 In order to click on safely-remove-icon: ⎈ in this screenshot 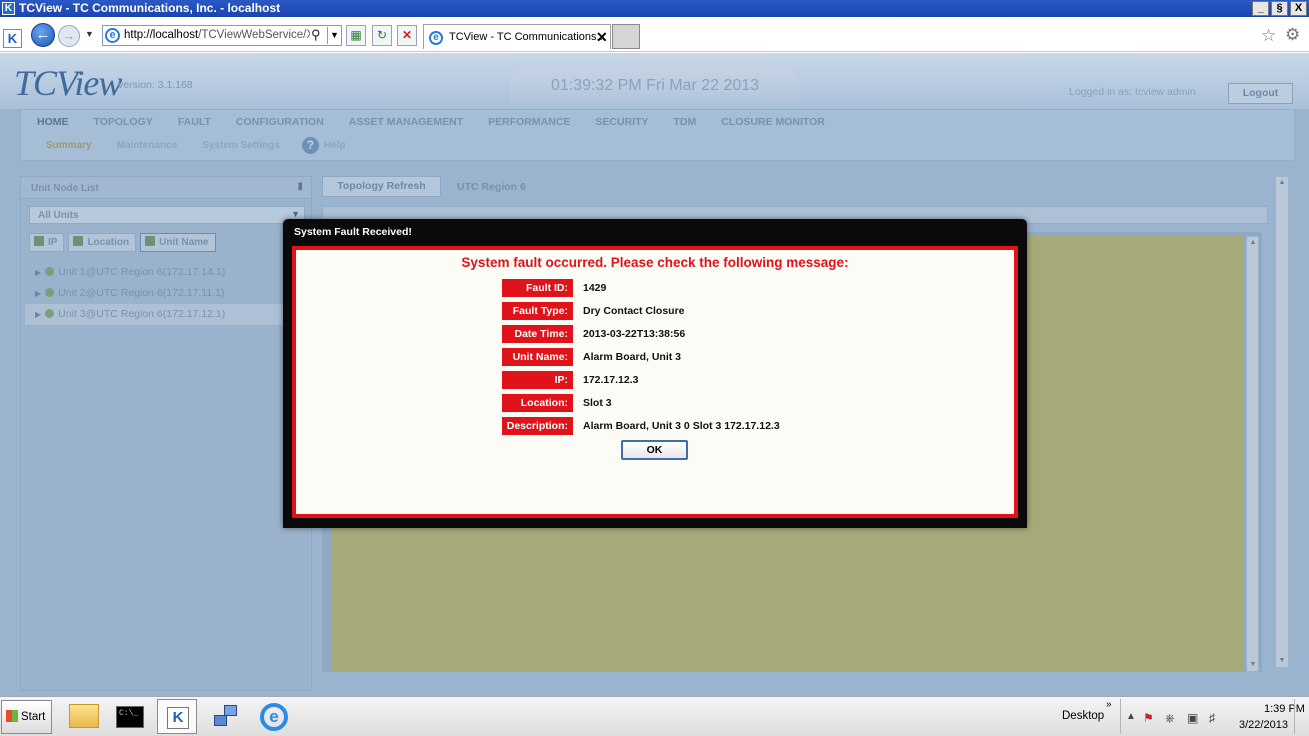, I will do `click(1170, 718)`.